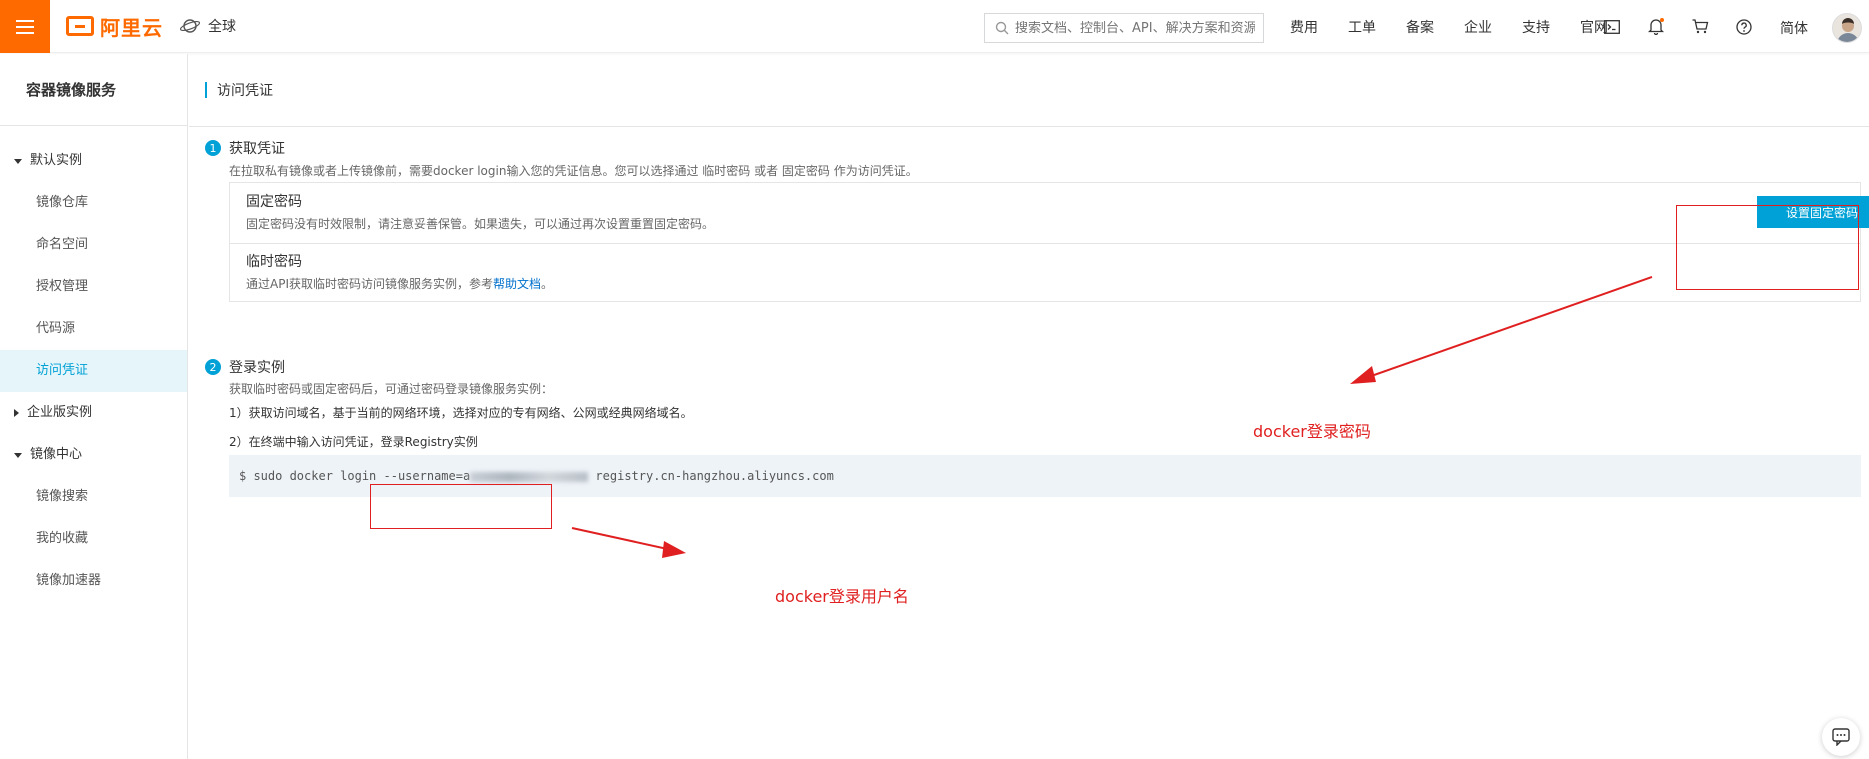 Image resolution: width=1869 pixels, height=759 pixels. I want to click on chat-icon, so click(1841, 737).